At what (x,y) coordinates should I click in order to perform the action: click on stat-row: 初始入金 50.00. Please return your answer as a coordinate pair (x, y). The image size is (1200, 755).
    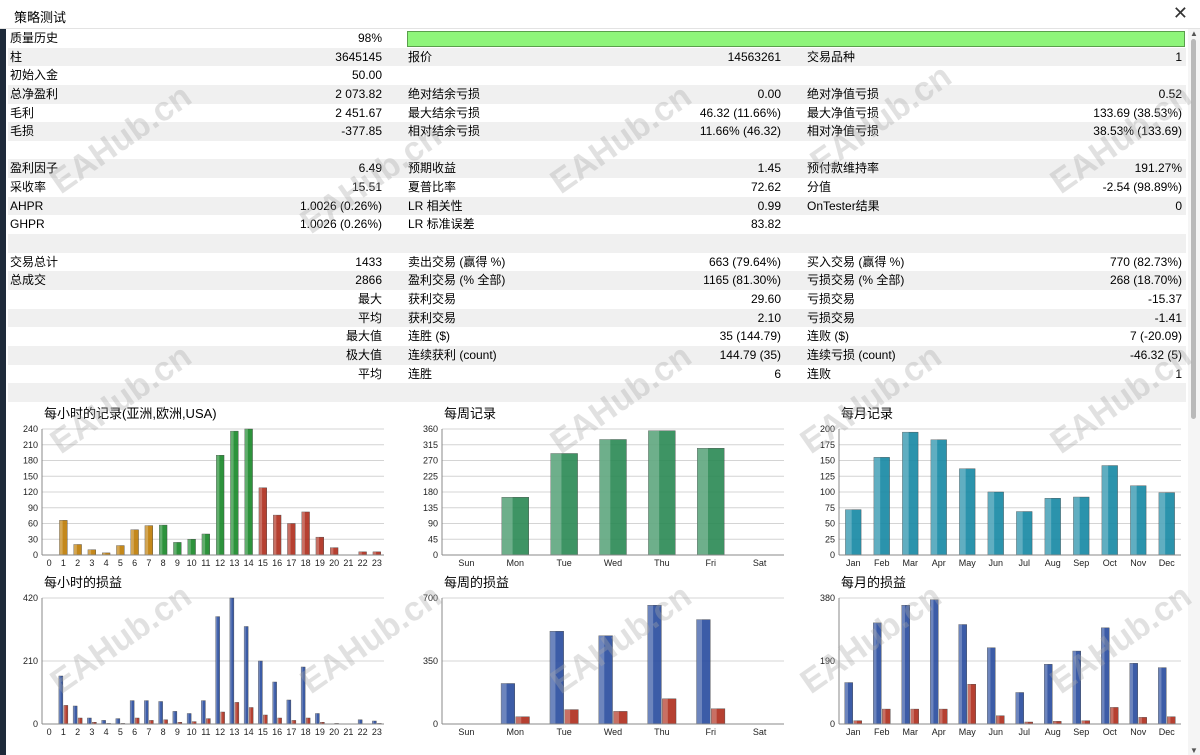
    Looking at the image, I should click on (597, 75).